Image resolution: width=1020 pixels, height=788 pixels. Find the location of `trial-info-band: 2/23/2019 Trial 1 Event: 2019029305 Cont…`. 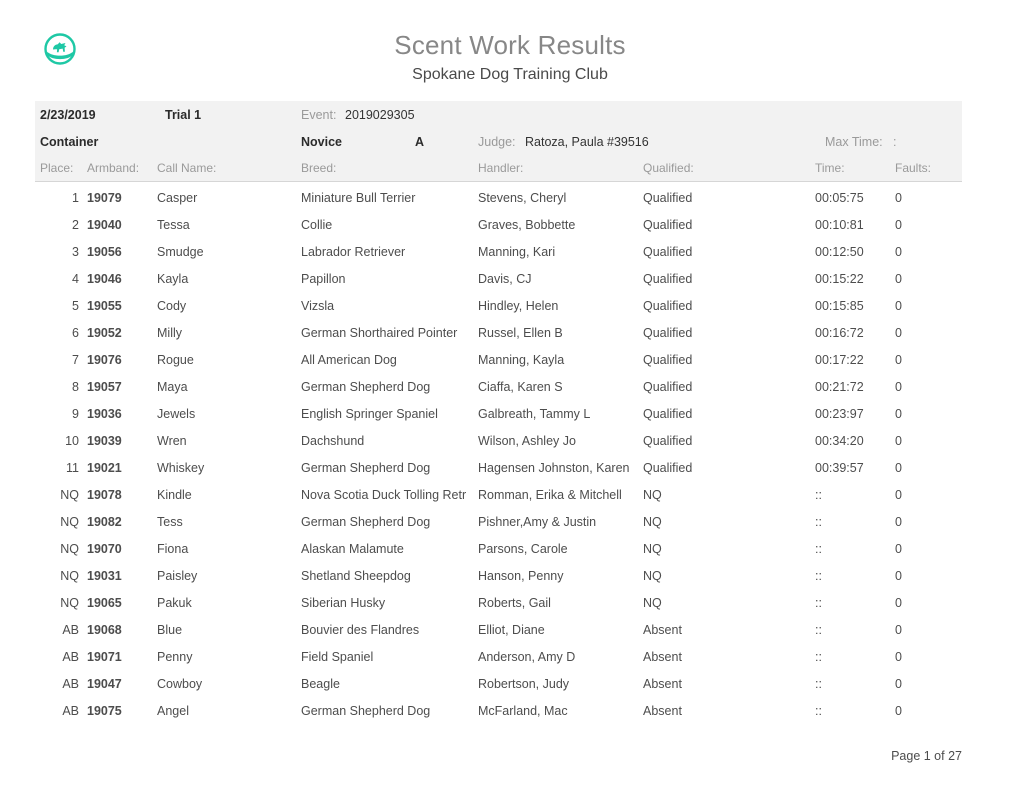

trial-info-band: 2/23/2019 Trial 1 Event: 2019029305 Cont… is located at coordinates (498, 141).